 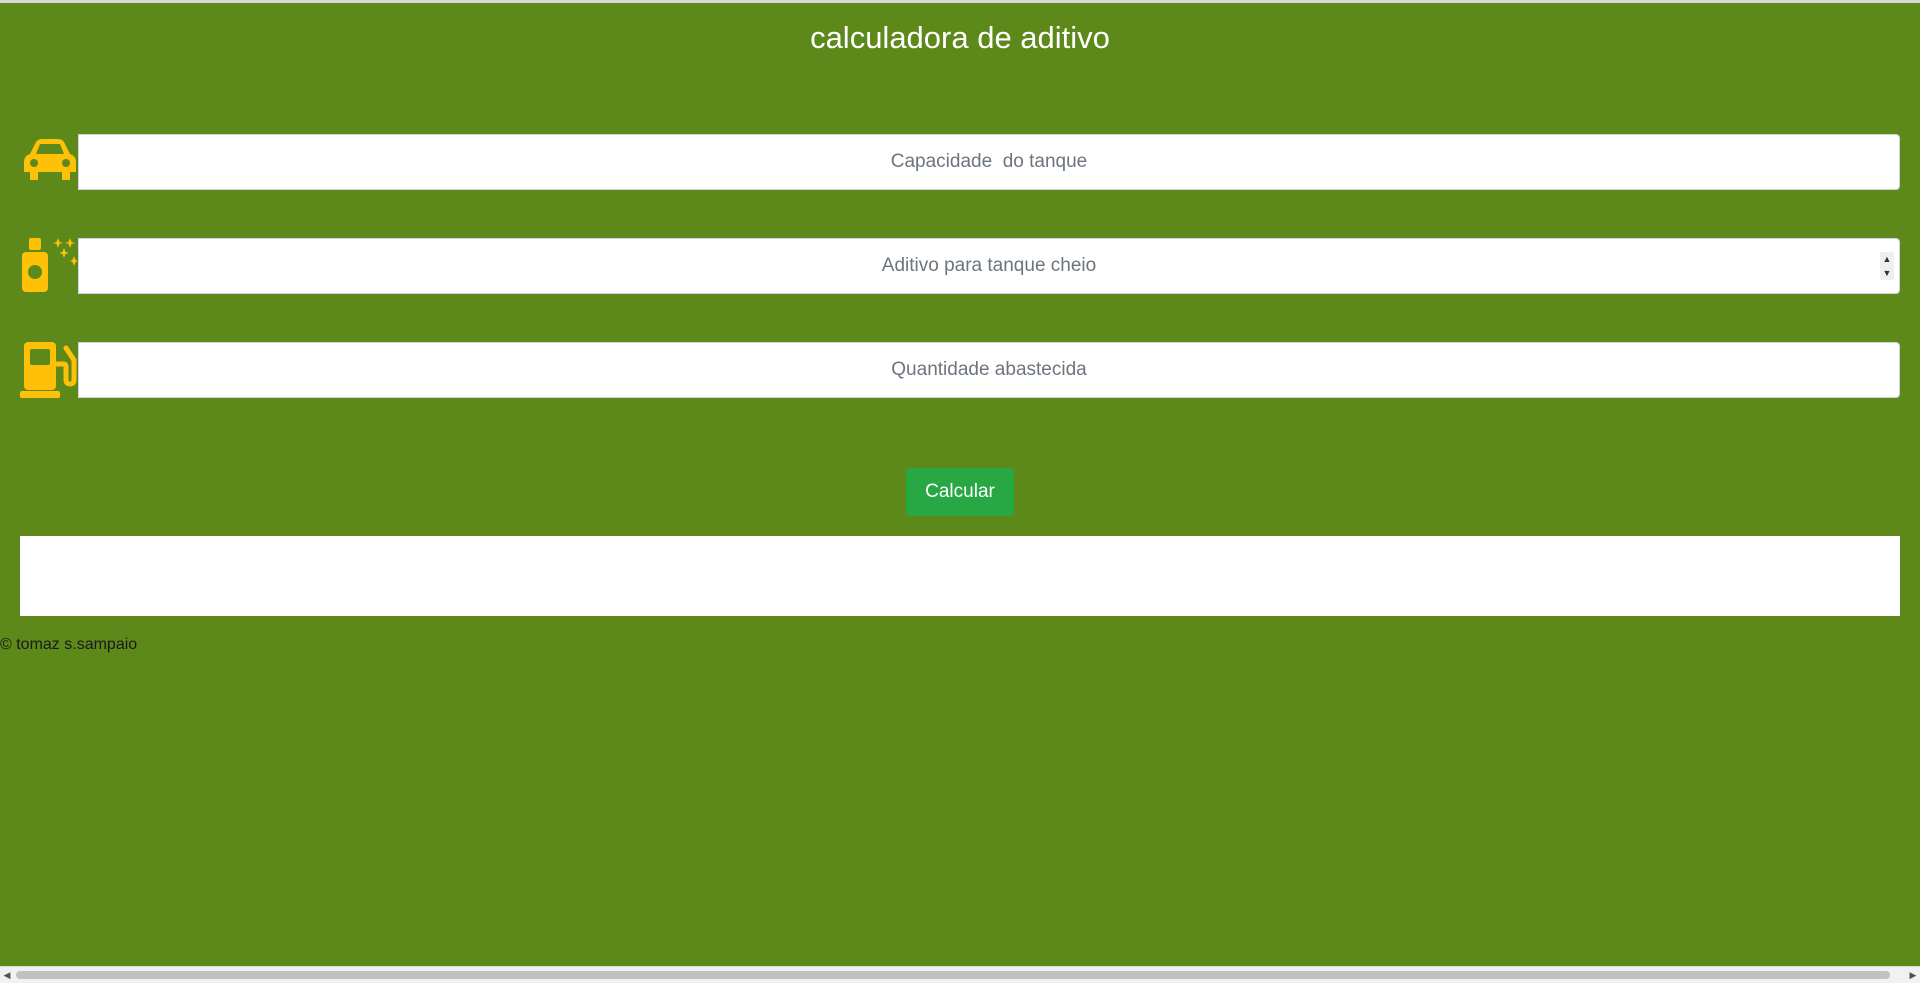 I want to click on additive-full-tank-row: ▲ ▼, so click(x=960, y=266).